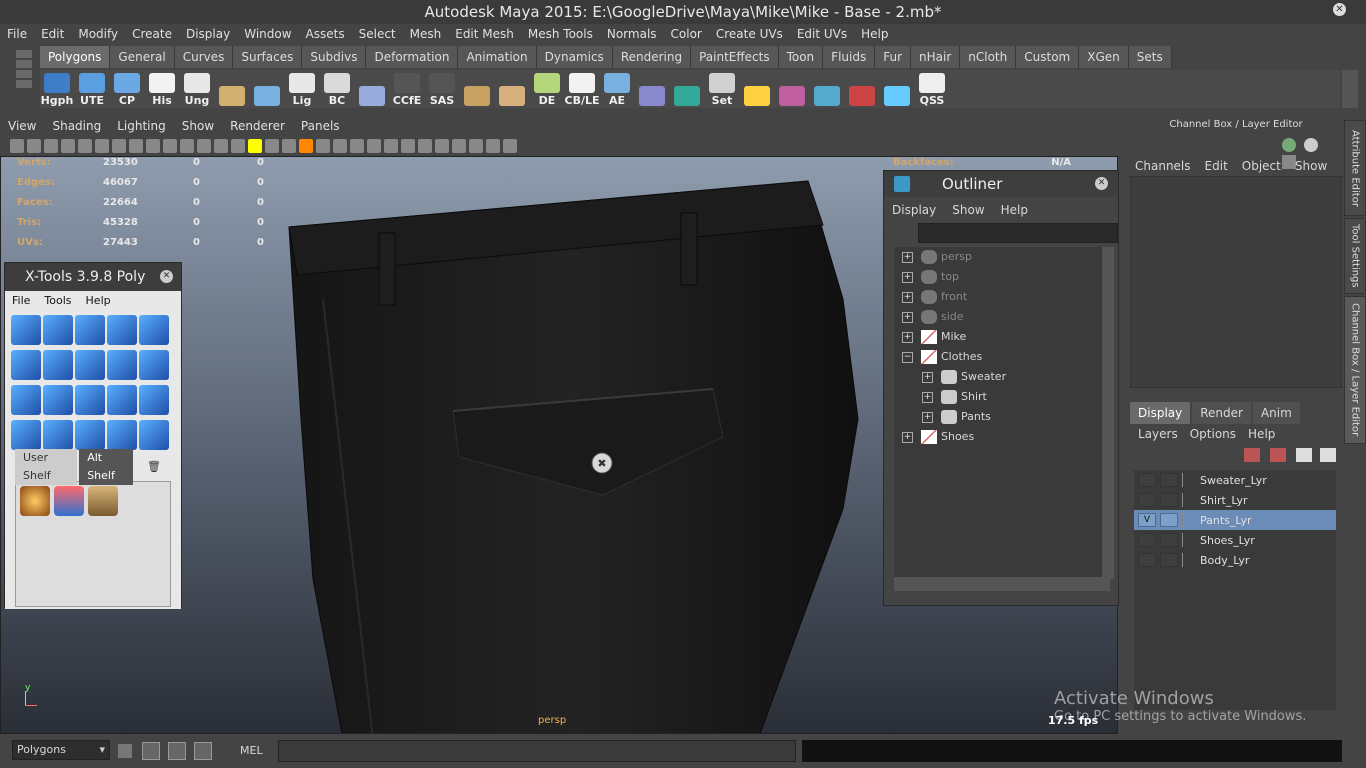  I want to click on command-language-label: MEL, so click(251, 750).